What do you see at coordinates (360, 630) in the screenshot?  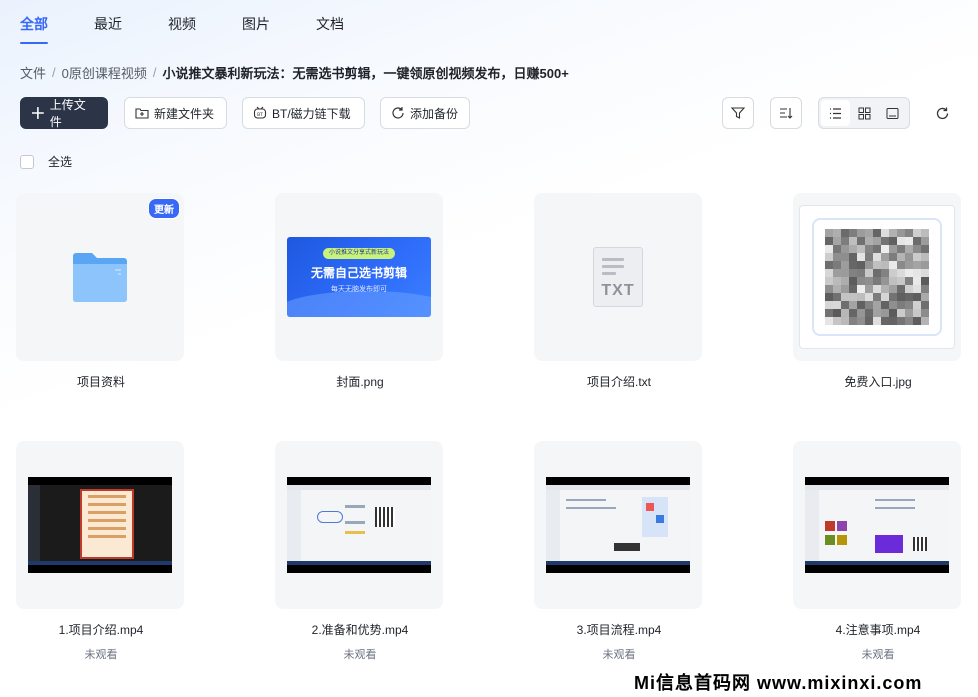 I see `file-name: 2.准备和优势.mp4` at bounding box center [360, 630].